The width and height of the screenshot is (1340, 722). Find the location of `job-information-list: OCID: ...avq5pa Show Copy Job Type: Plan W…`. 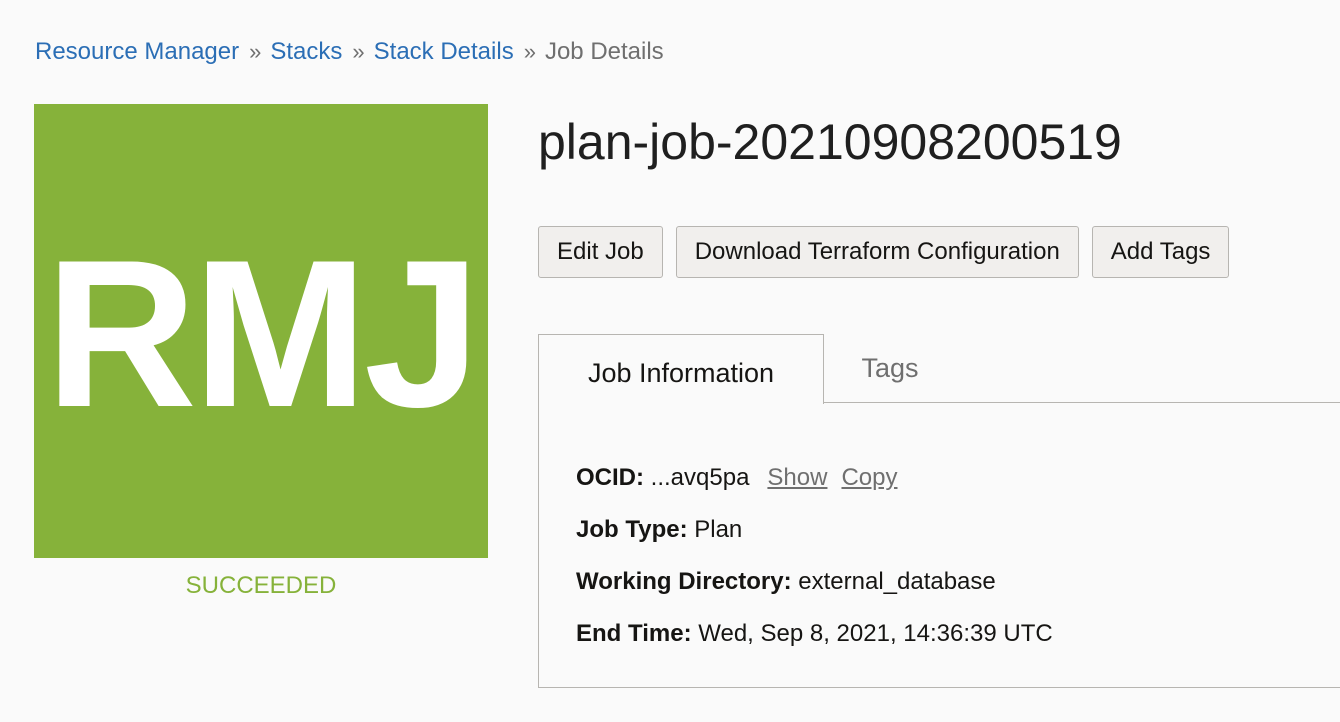

job-information-list: OCID: ...avq5pa Show Copy Job Type: Plan W… is located at coordinates (814, 556).